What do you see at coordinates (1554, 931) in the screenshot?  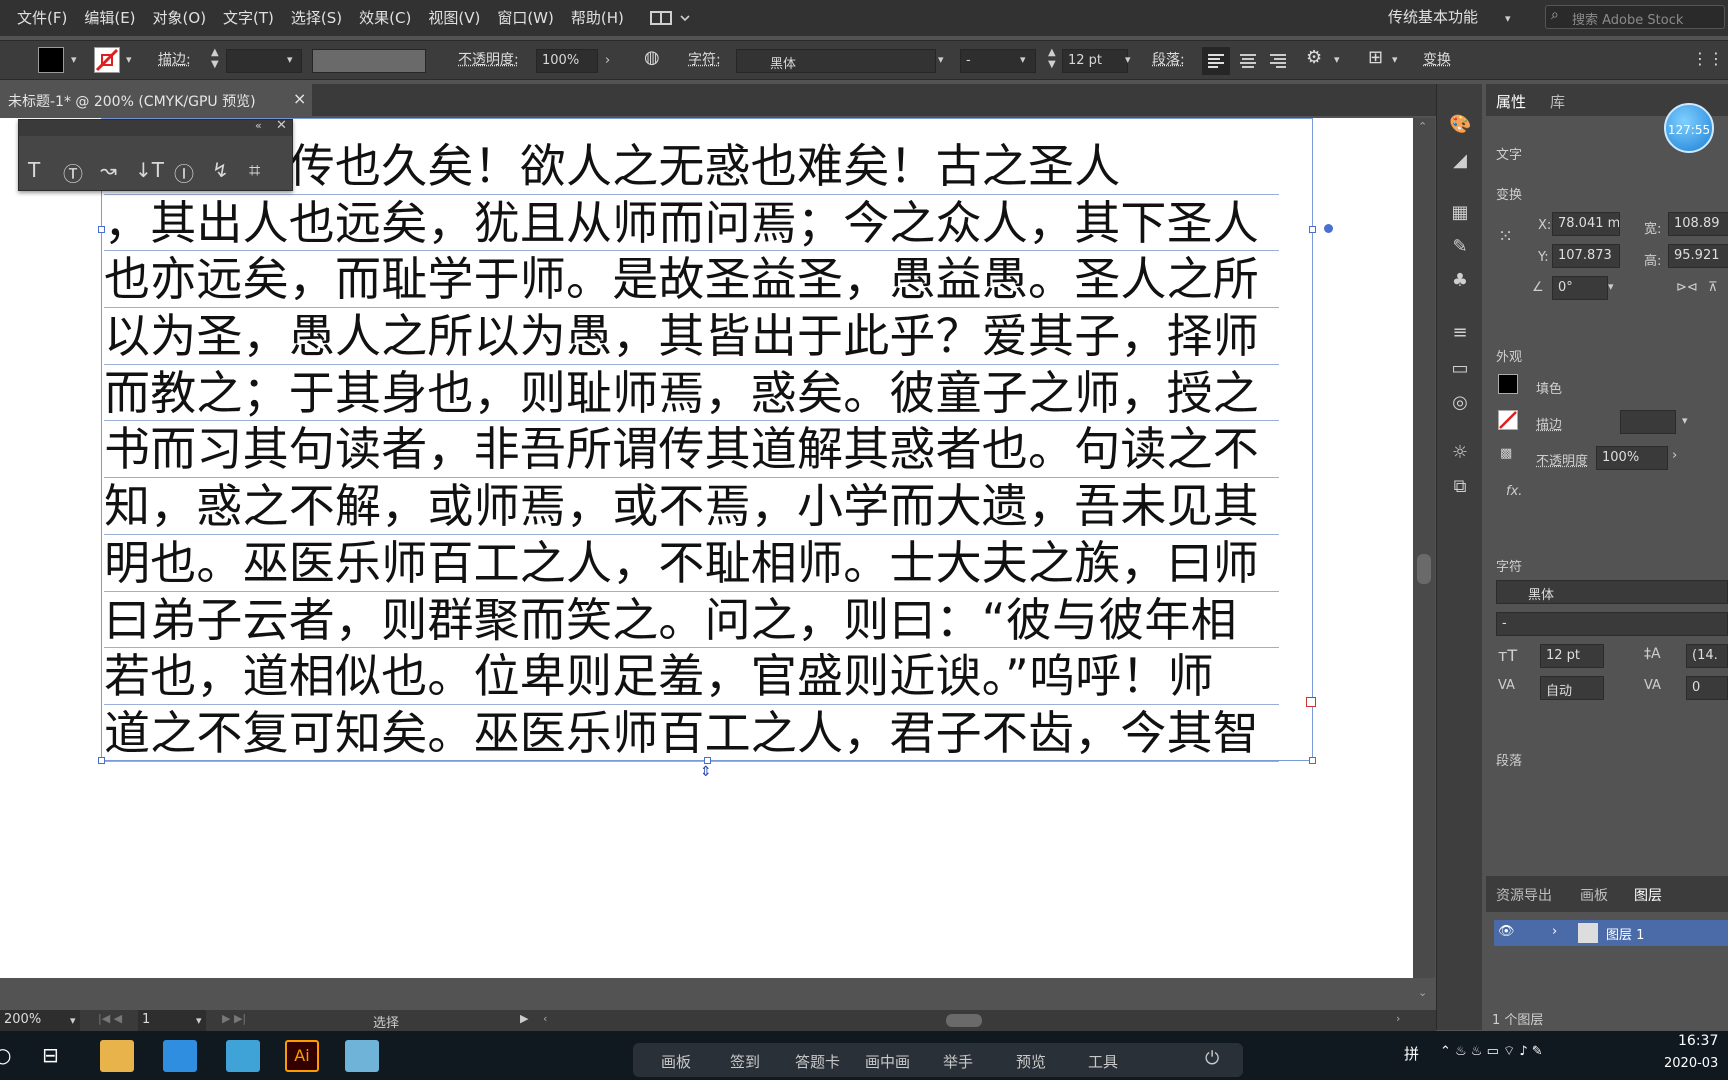 I see `expand-chevron-icon: ›` at bounding box center [1554, 931].